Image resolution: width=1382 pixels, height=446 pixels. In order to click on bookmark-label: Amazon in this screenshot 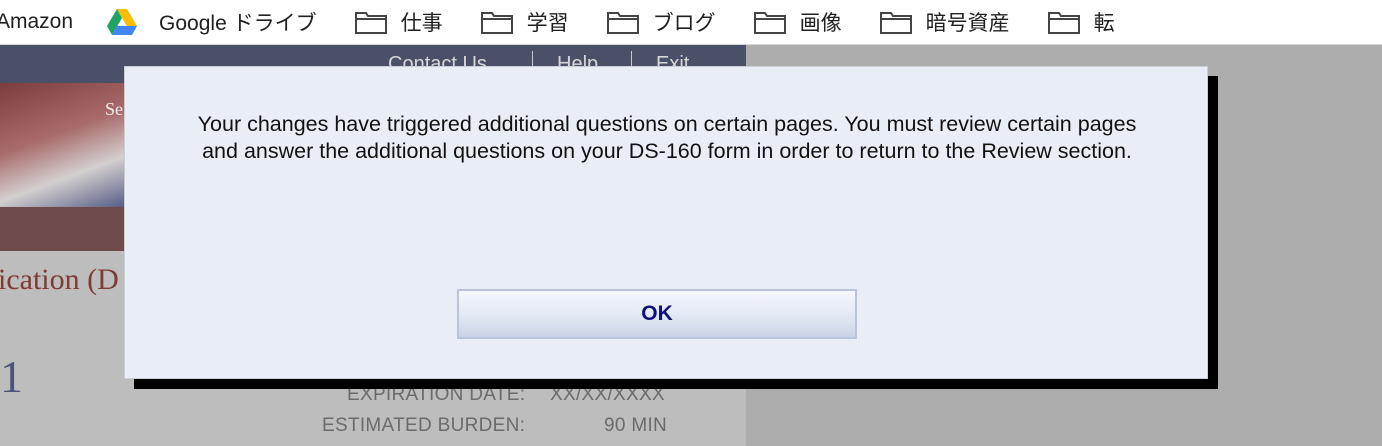, I will do `click(37, 21)`.